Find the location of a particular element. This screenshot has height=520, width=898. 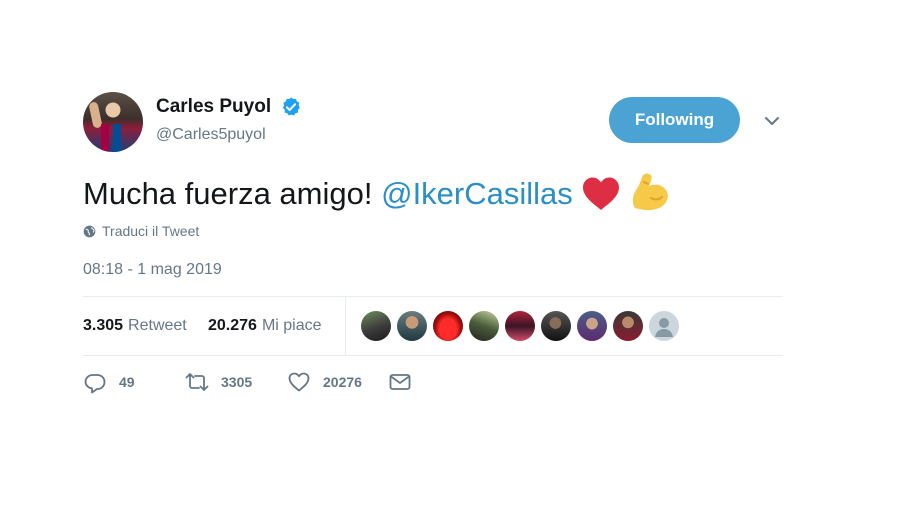

retweet-button: 3305 is located at coordinates (236, 382).